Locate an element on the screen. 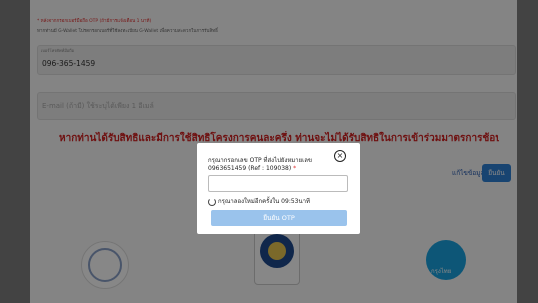 The width and height of the screenshot is (538, 303). resend-timer: กรุณาลองใหม่อีกครั้งใน 09:53นาที is located at coordinates (259, 201).